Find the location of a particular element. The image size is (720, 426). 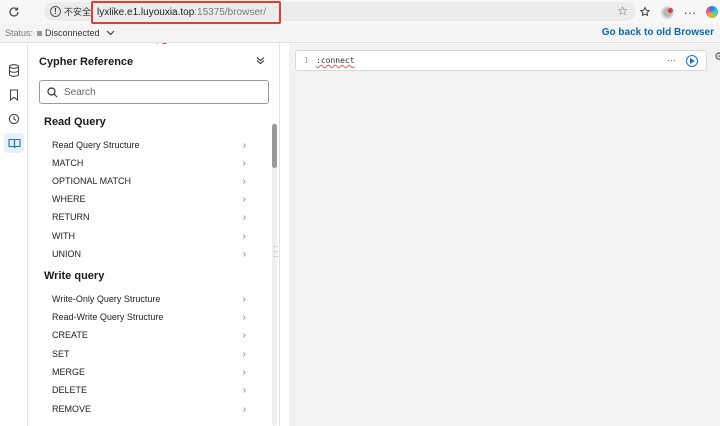

ref-item-optional-match: OPTIONAL MATCH › is located at coordinates (149, 181).